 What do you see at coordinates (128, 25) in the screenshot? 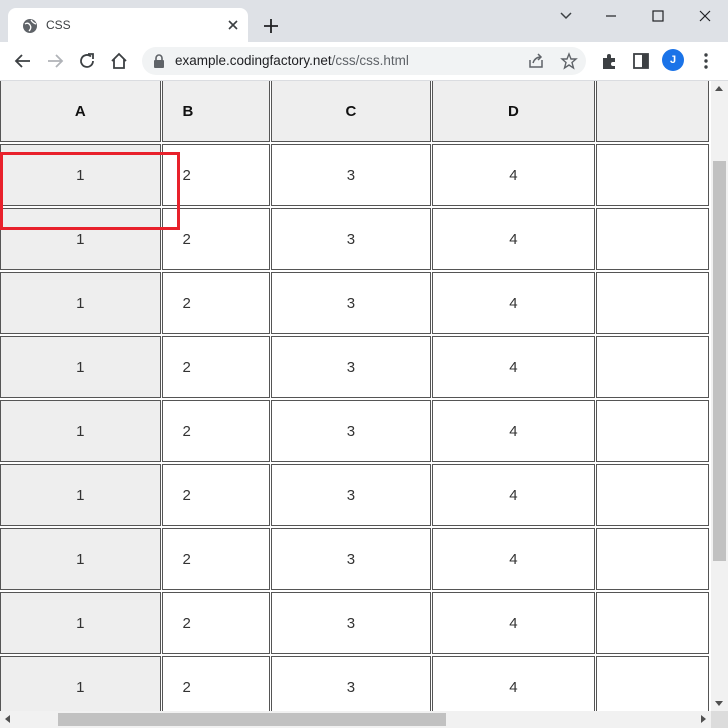
I see `browser-tab: CSS` at bounding box center [128, 25].